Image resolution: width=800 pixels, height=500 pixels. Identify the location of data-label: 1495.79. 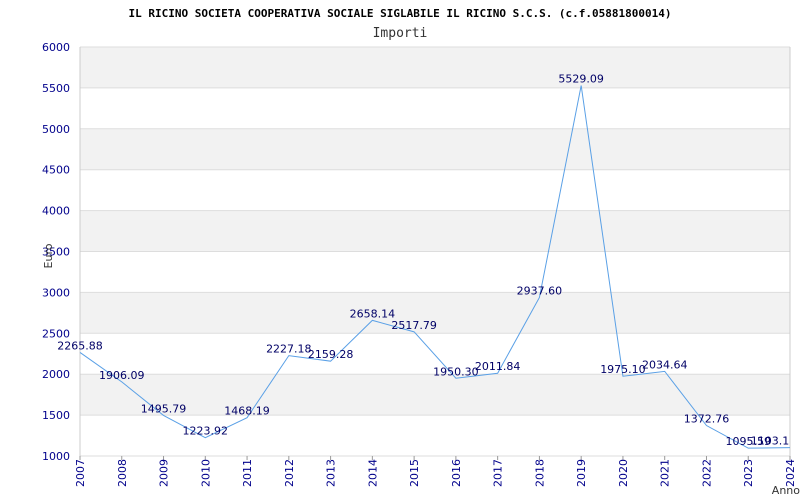
(164, 408).